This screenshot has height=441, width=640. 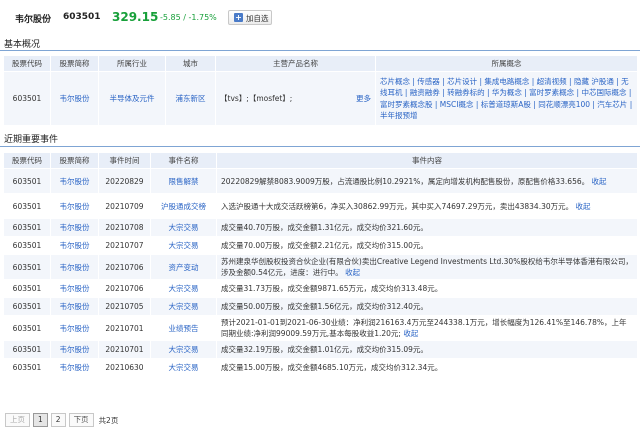 What do you see at coordinates (124, 181) in the screenshot?
I see `event-date-cell: 20220829` at bounding box center [124, 181].